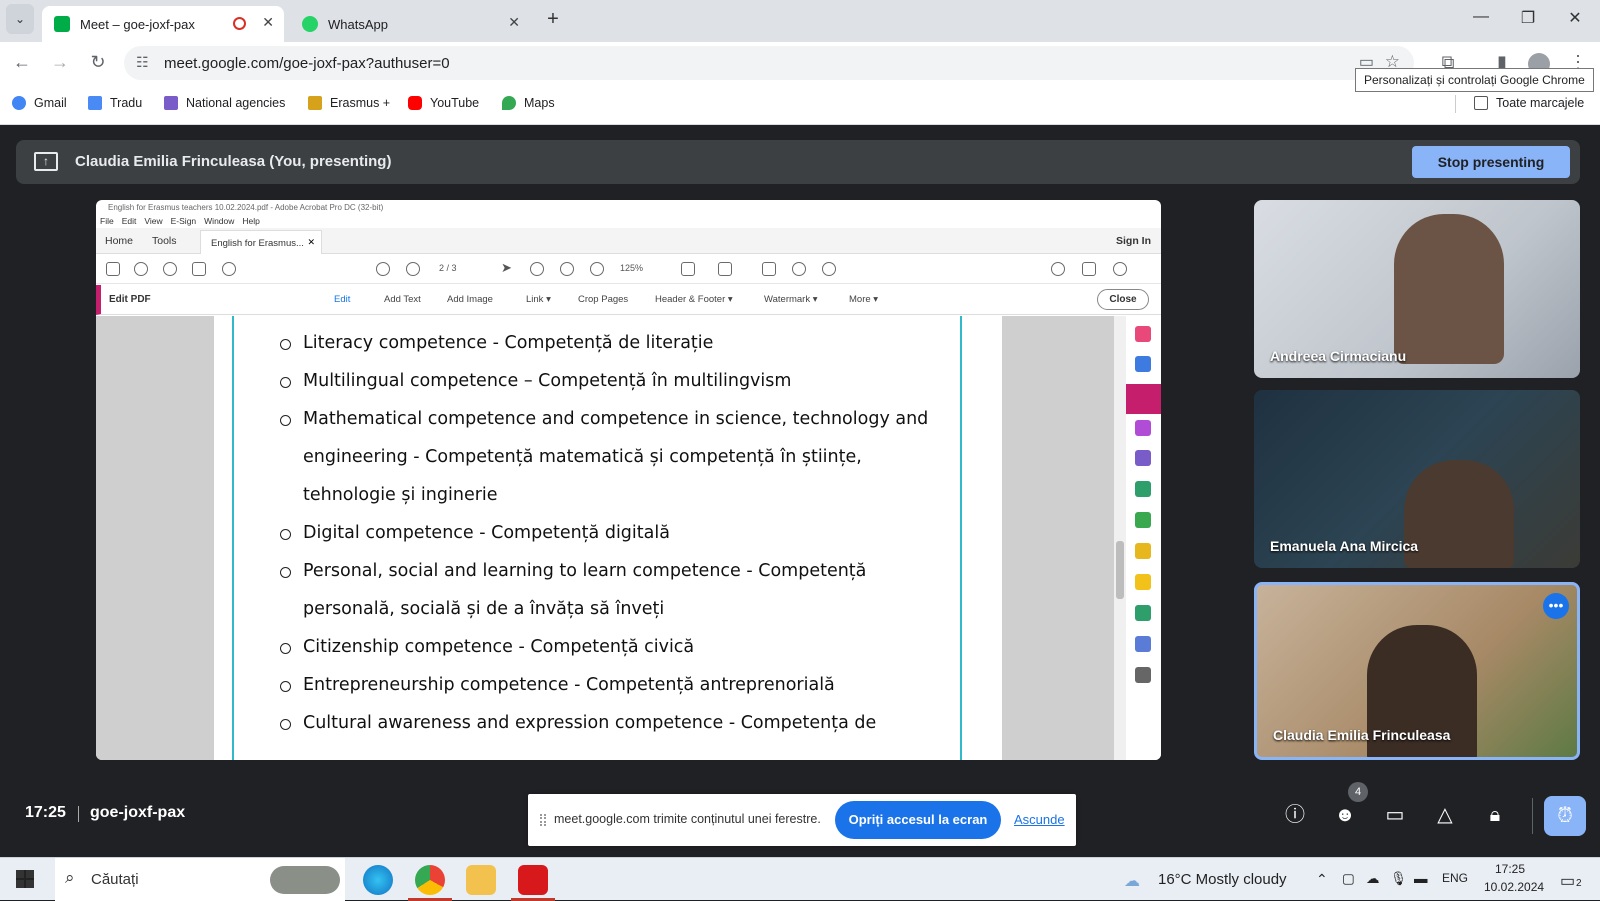 The image size is (1600, 901). What do you see at coordinates (1455, 878) in the screenshot?
I see `language-indicator: ENG` at bounding box center [1455, 878].